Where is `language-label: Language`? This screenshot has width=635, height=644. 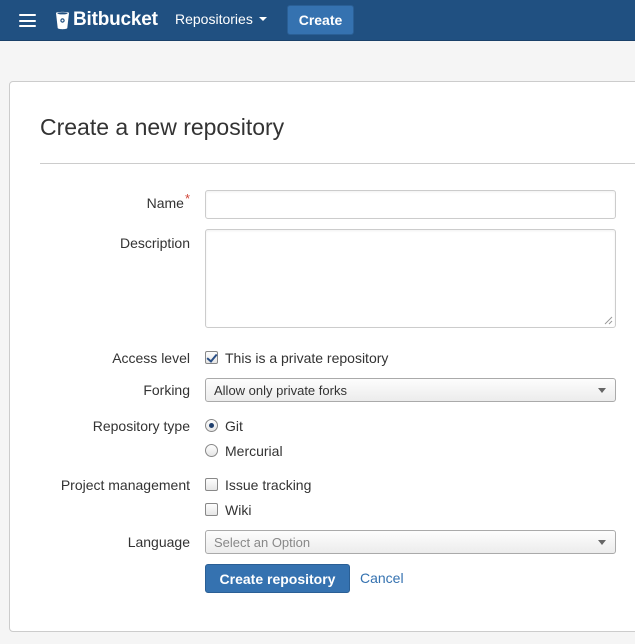
language-label: Language is located at coordinates (158, 542).